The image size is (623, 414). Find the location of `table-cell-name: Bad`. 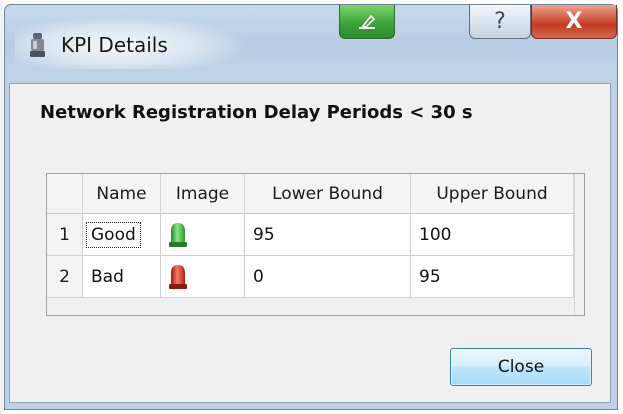

table-cell-name: Bad is located at coordinates (122, 277).